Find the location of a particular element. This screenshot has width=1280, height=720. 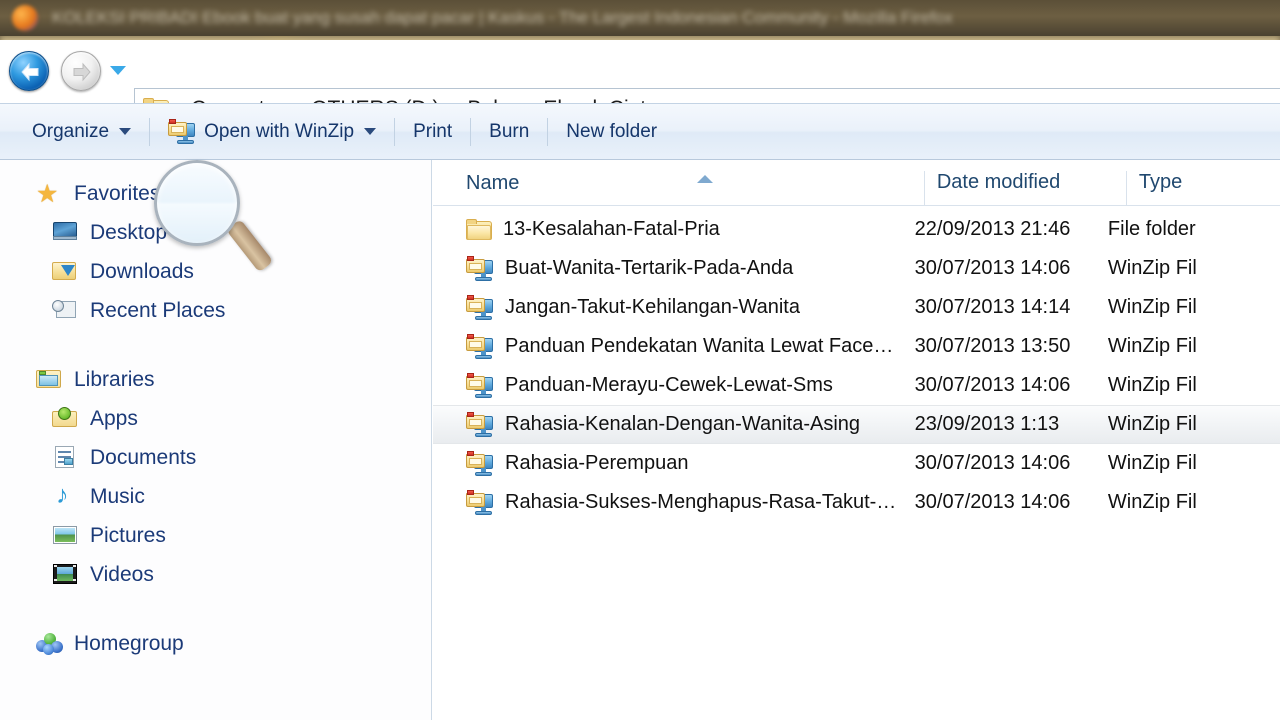

firefox-icon is located at coordinates (25, 18).